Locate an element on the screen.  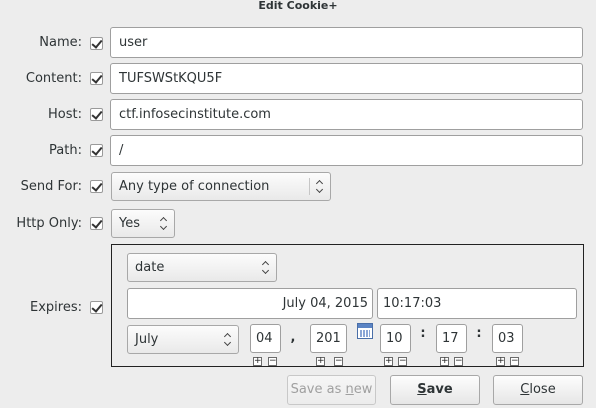
host-label: Host: is located at coordinates (65, 114).